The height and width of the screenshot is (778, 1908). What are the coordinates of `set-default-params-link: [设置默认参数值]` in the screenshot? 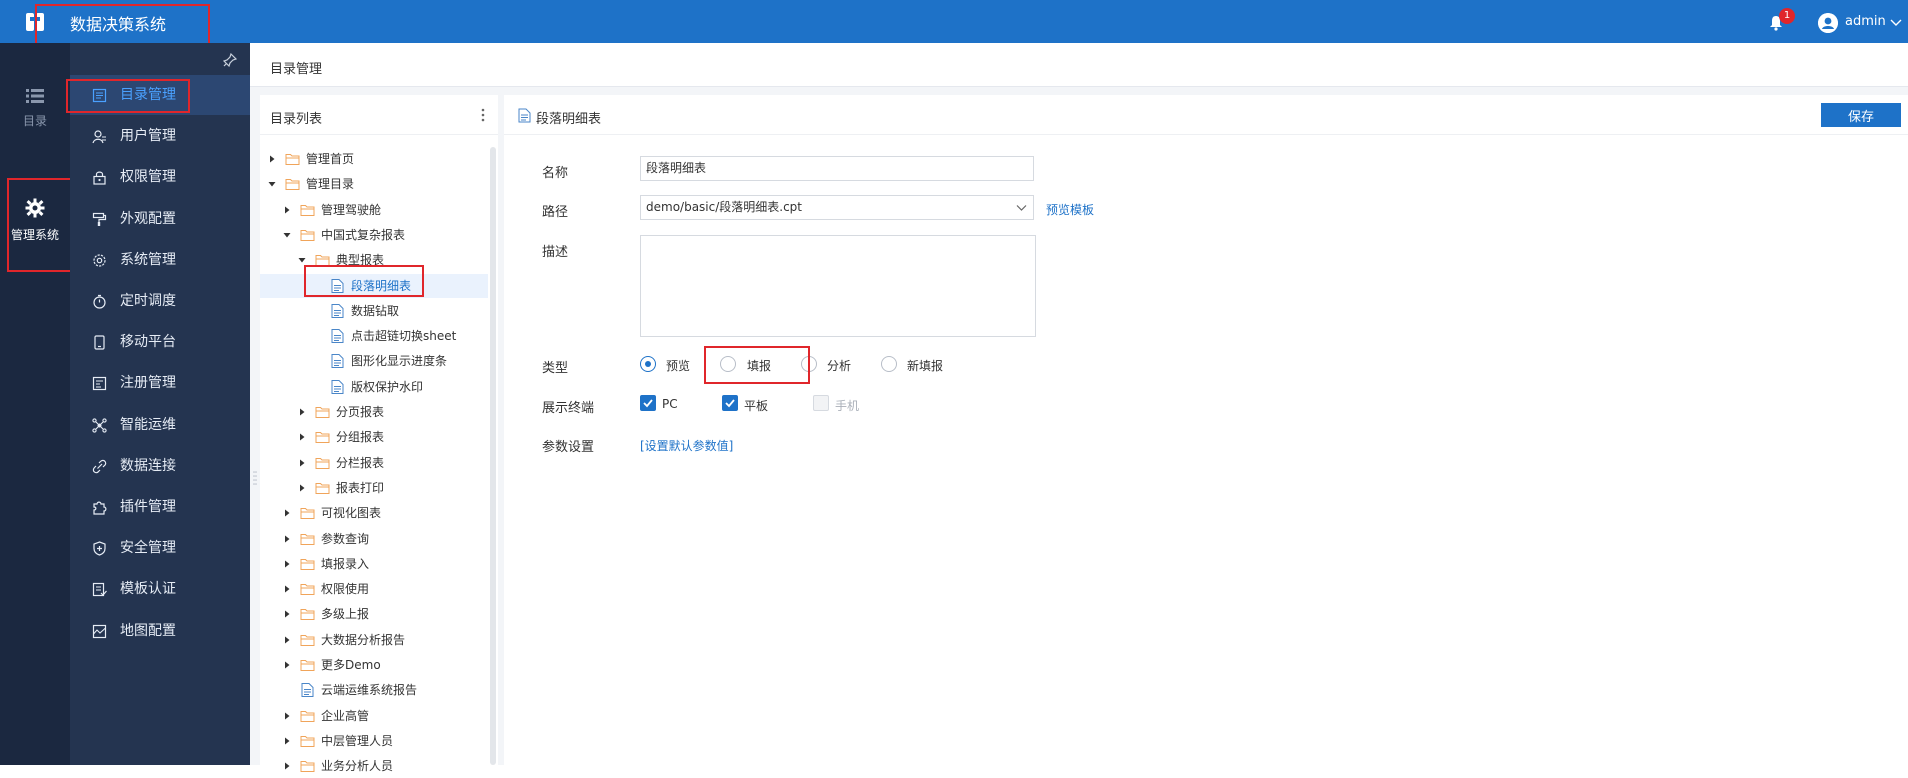 It's located at (686, 445).